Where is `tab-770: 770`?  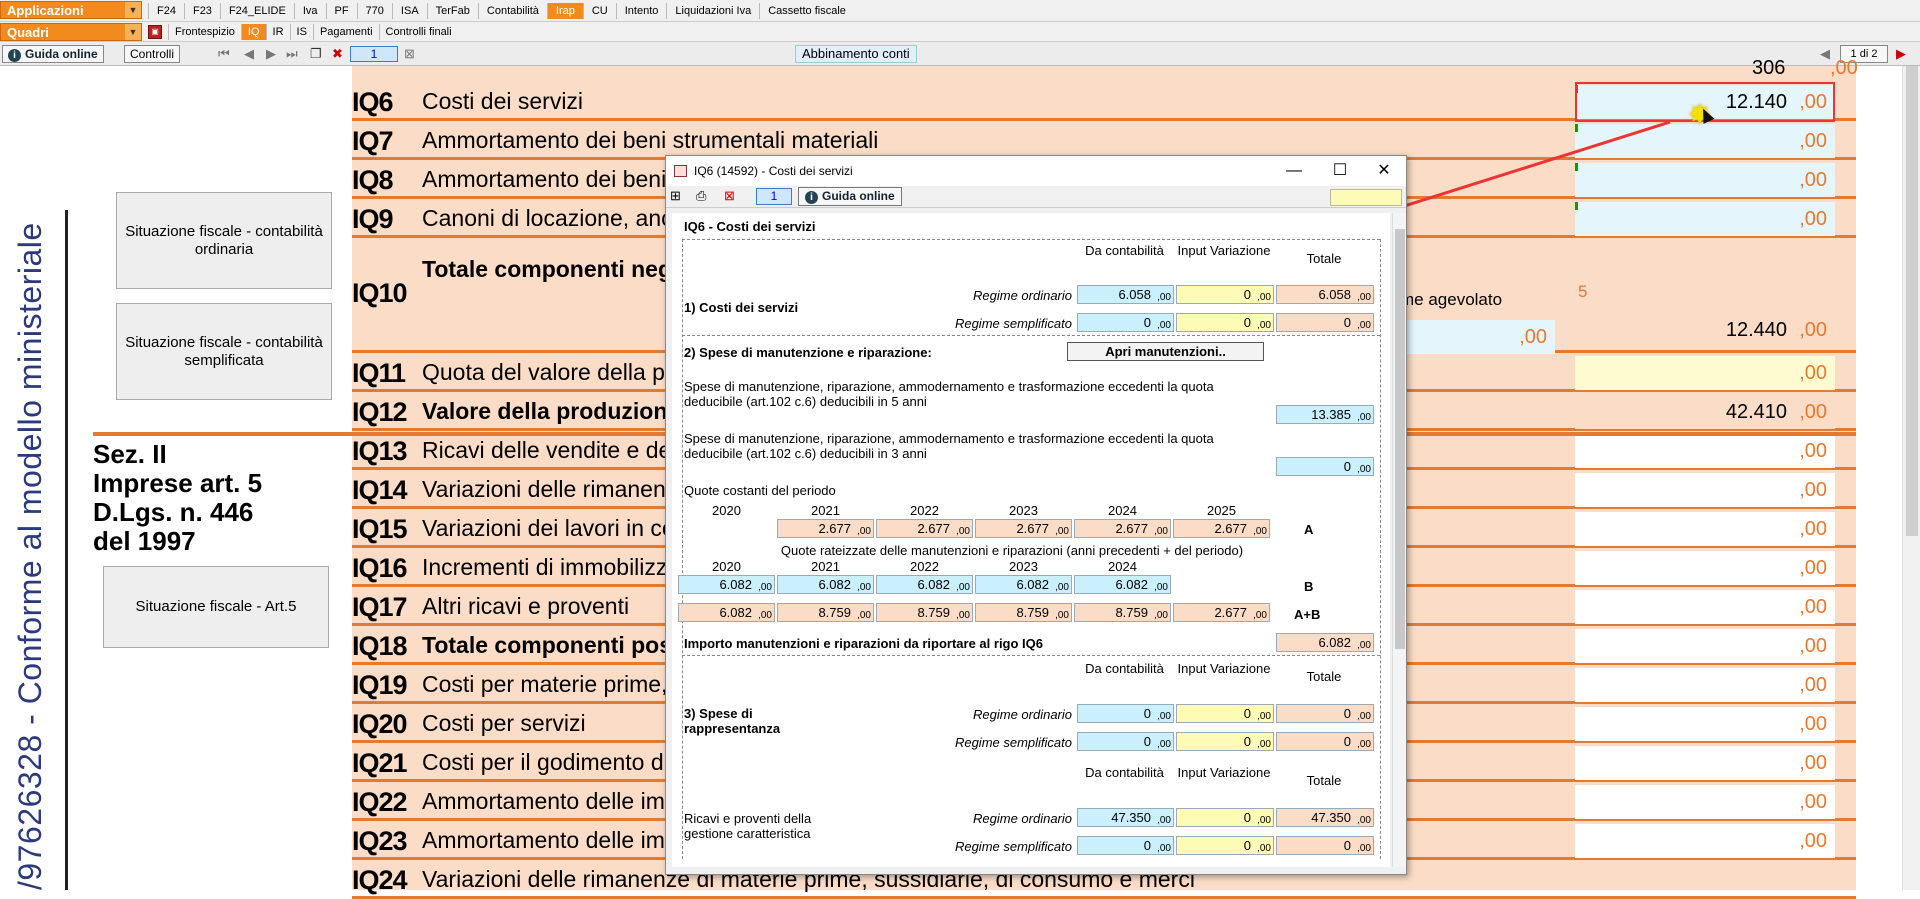
tab-770: 770 is located at coordinates (374, 11).